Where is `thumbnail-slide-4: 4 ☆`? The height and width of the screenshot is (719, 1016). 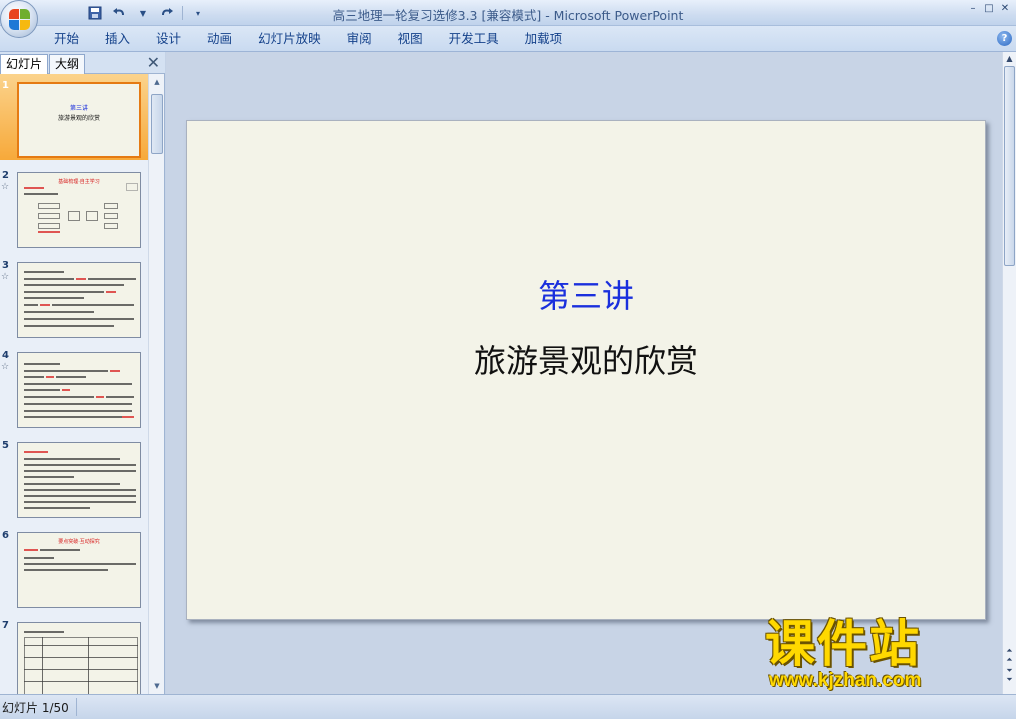
thumbnail-slide-4: 4 ☆ is located at coordinates (74, 387).